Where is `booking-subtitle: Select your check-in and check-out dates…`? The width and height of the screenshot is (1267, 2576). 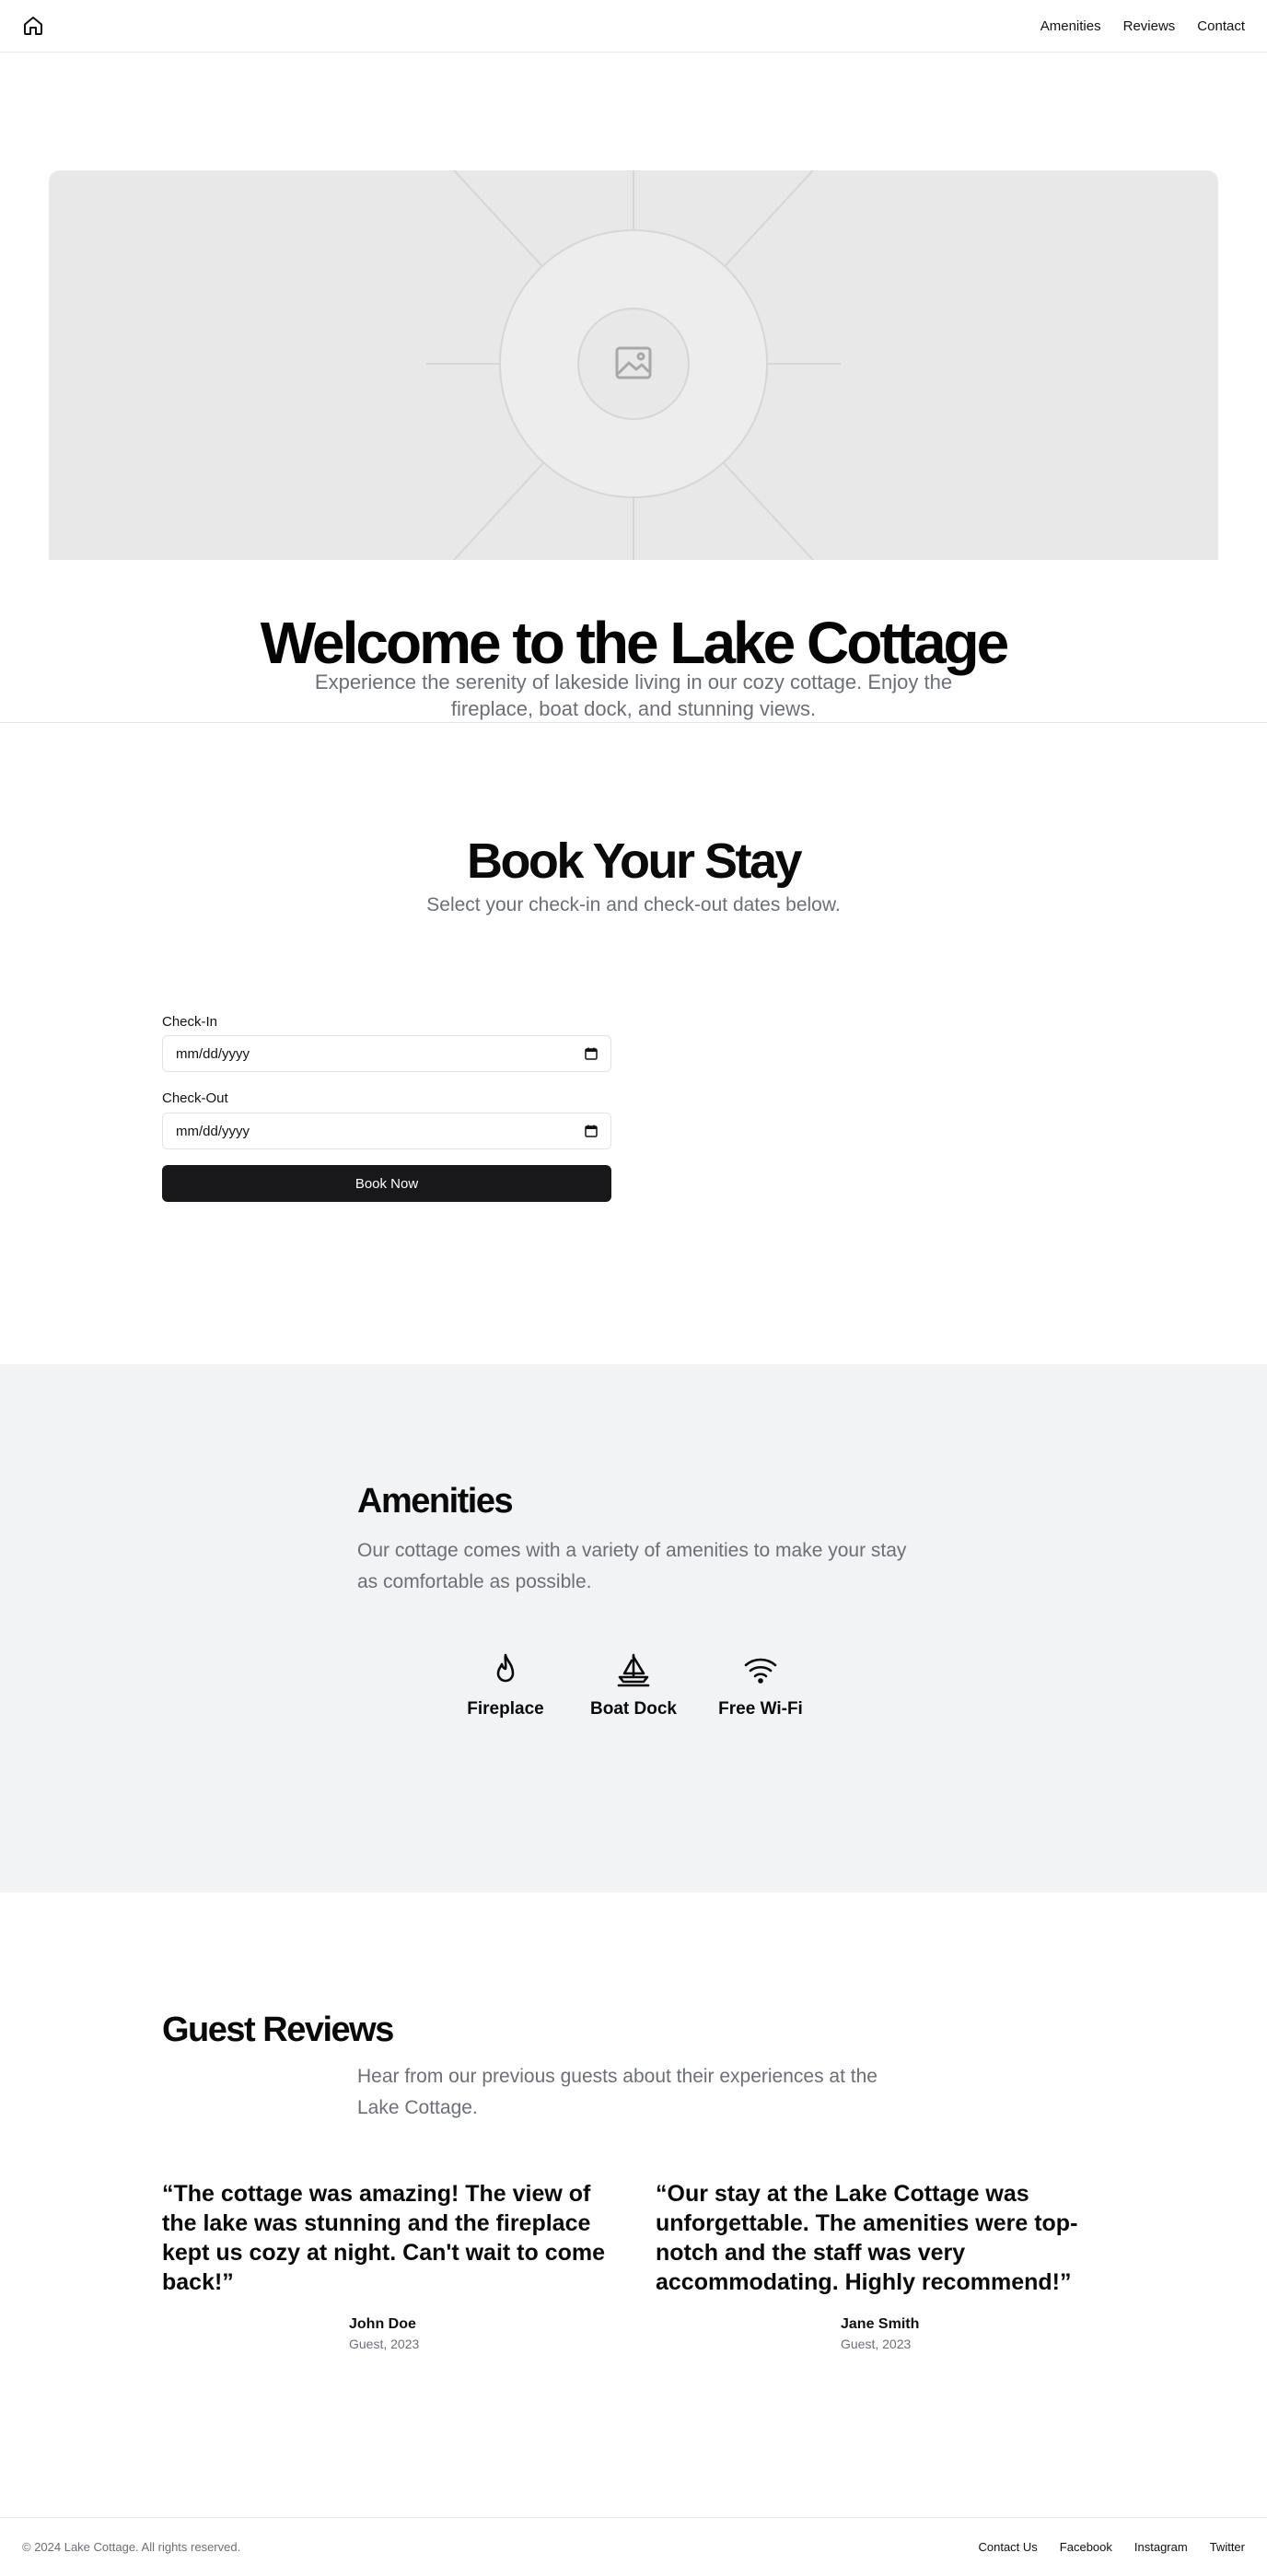 booking-subtitle: Select your check-in and check-out dates… is located at coordinates (633, 904).